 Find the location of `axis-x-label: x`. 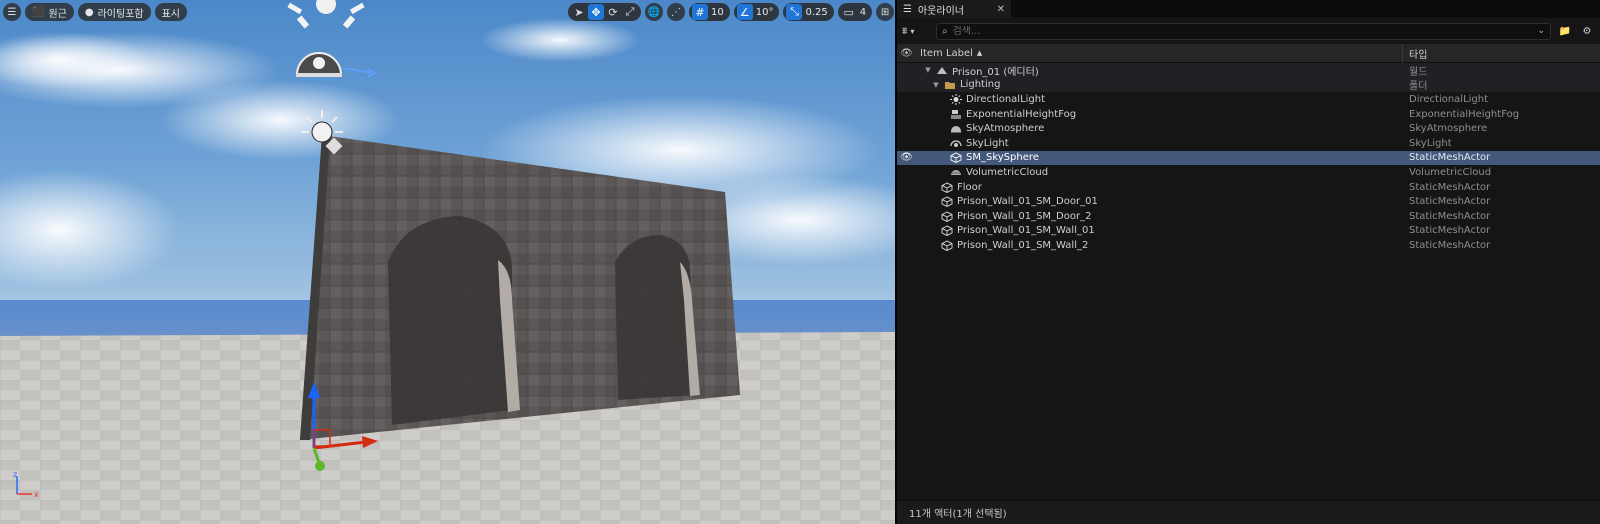

axis-x-label: x is located at coordinates (36, 494).